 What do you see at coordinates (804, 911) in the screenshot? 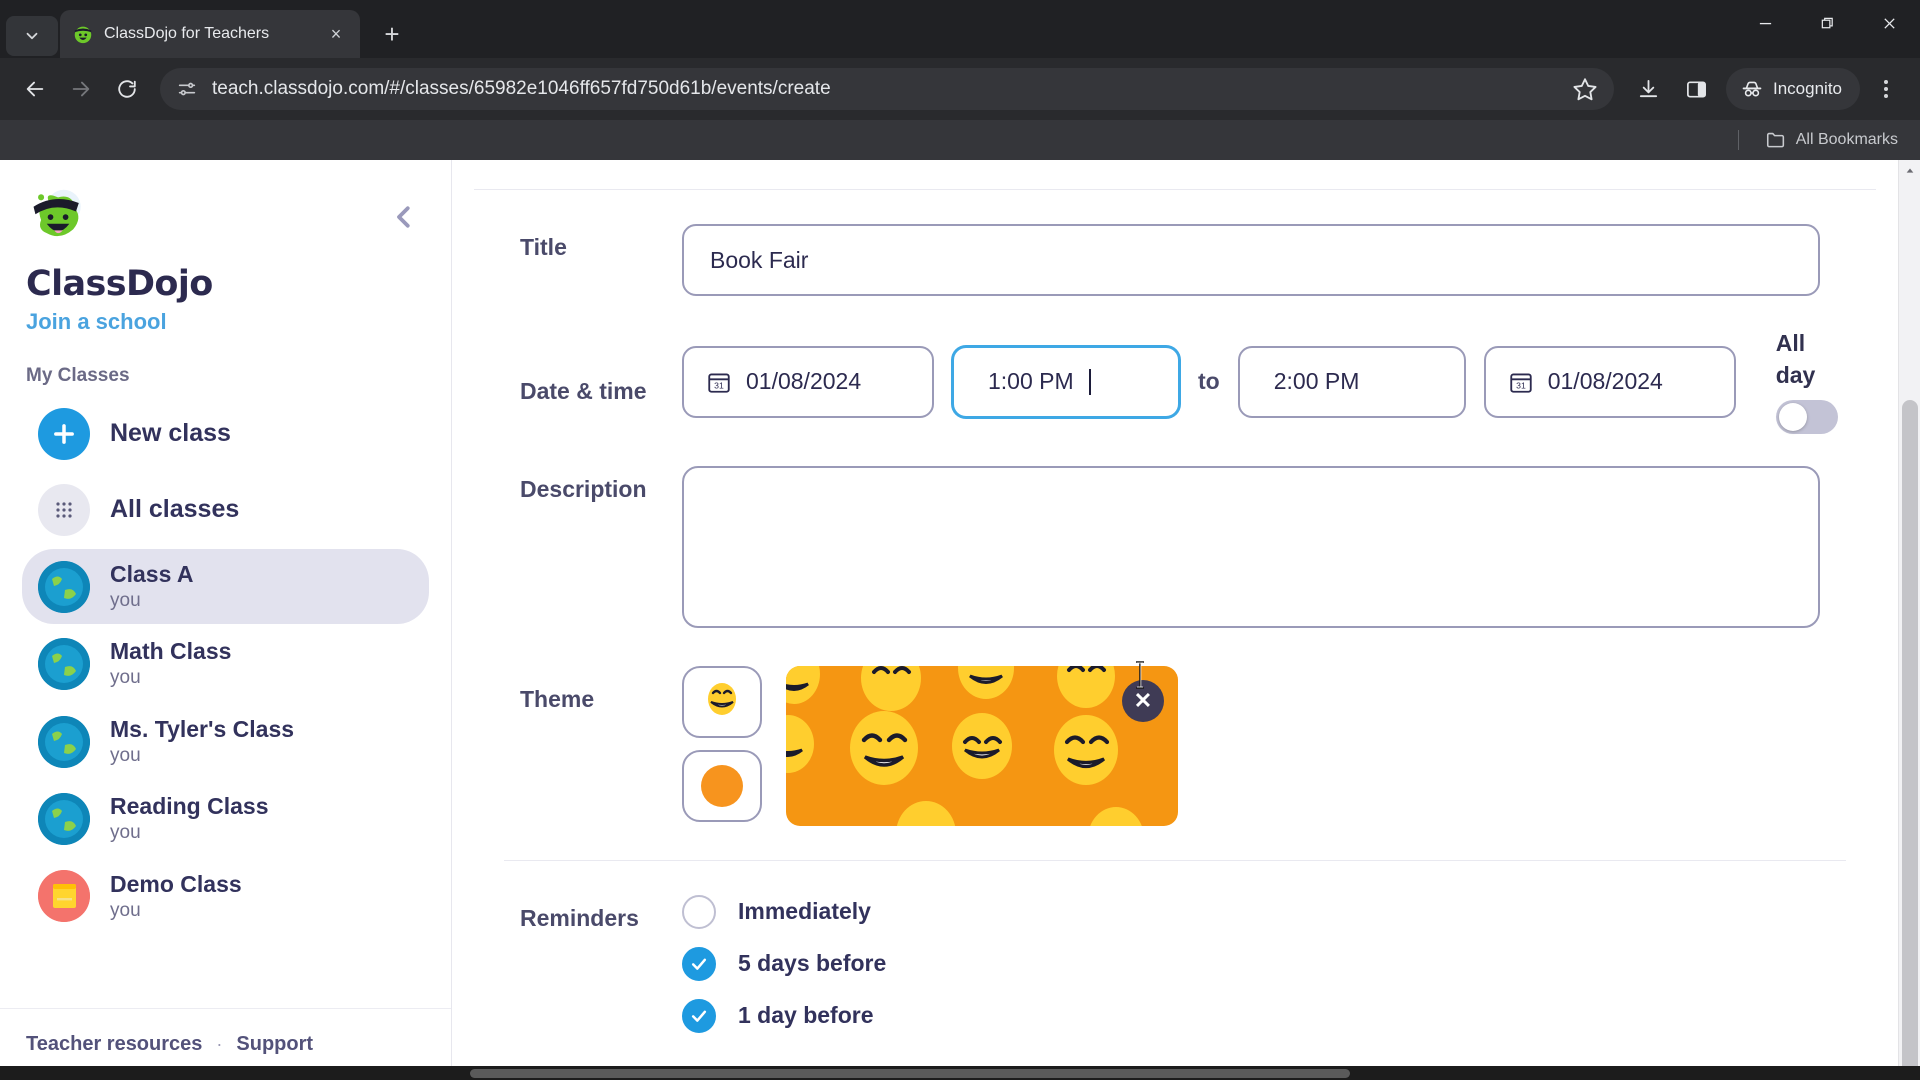
I see `reminder-label: Immediately` at bounding box center [804, 911].